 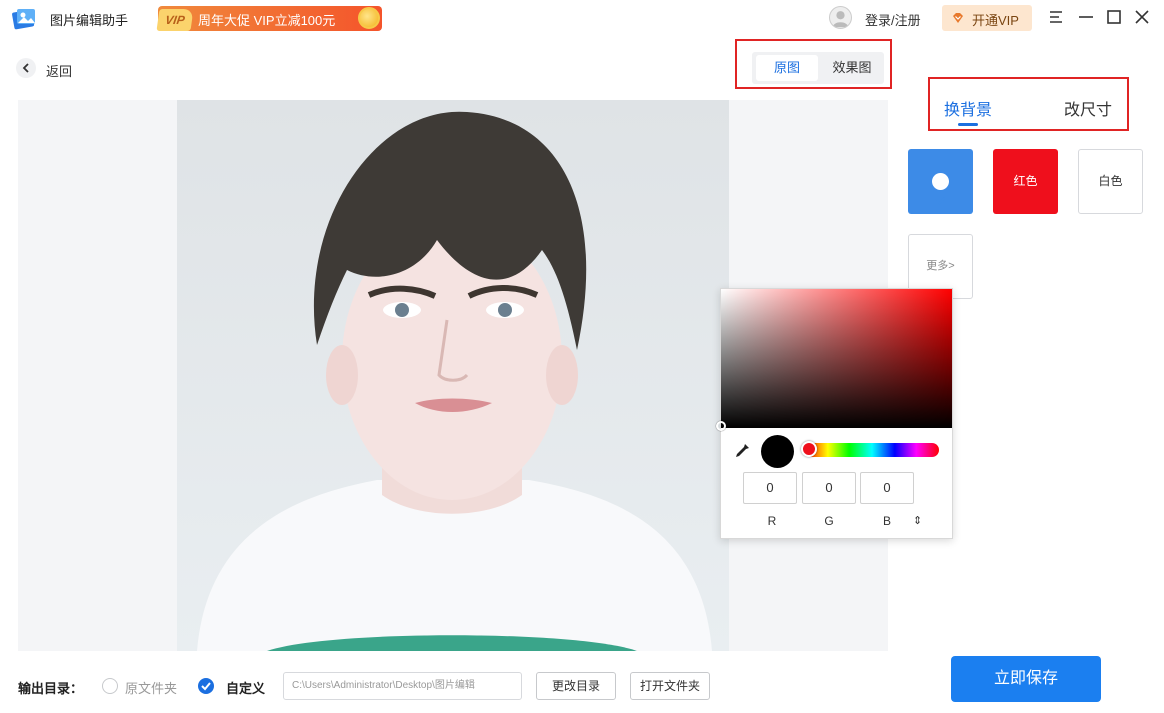 I want to click on title-bar: 图片编辑助手 VIP 周年大促 VIP立减100元 登录/注册 开通VIP, so click(x=582, y=18).